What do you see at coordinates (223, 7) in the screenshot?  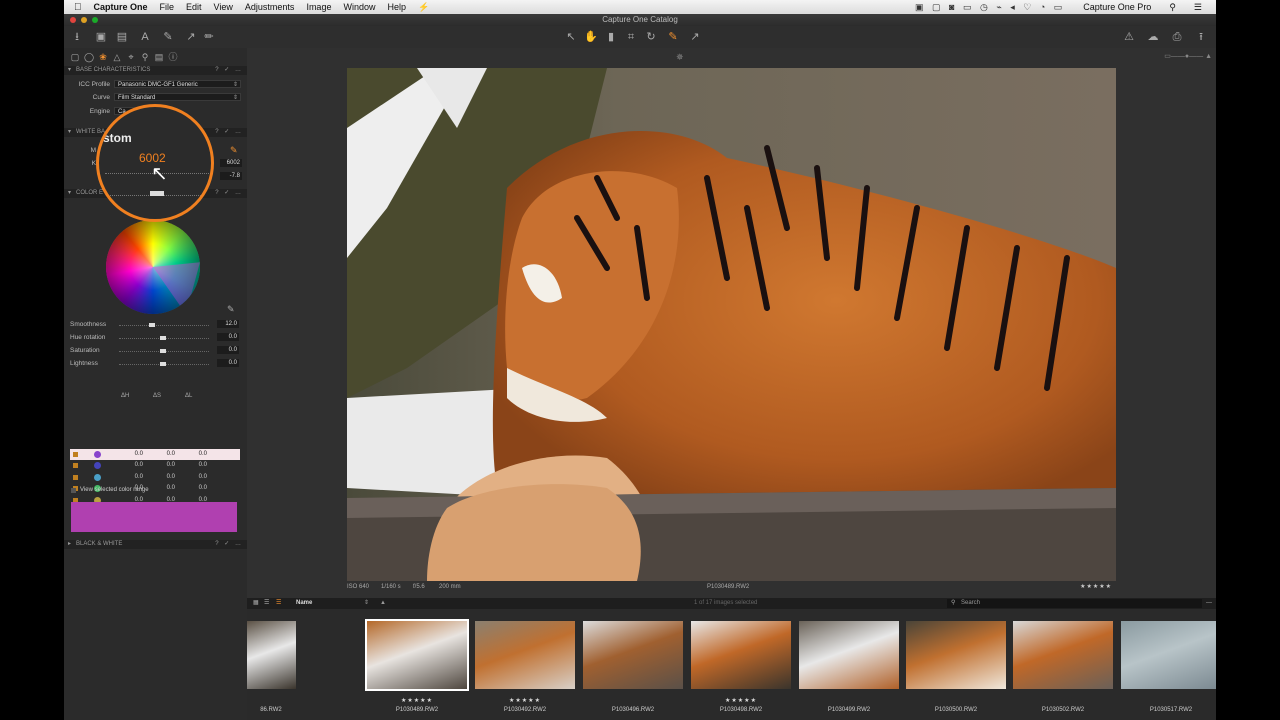 I see `menu-view: View` at bounding box center [223, 7].